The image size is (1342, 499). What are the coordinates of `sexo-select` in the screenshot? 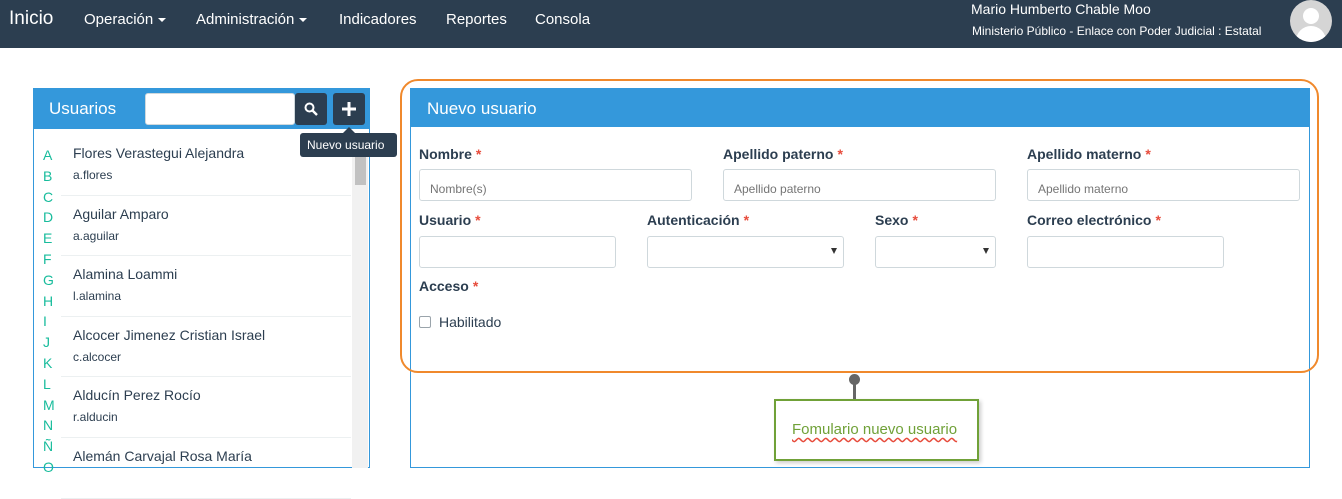 It's located at (935, 252).